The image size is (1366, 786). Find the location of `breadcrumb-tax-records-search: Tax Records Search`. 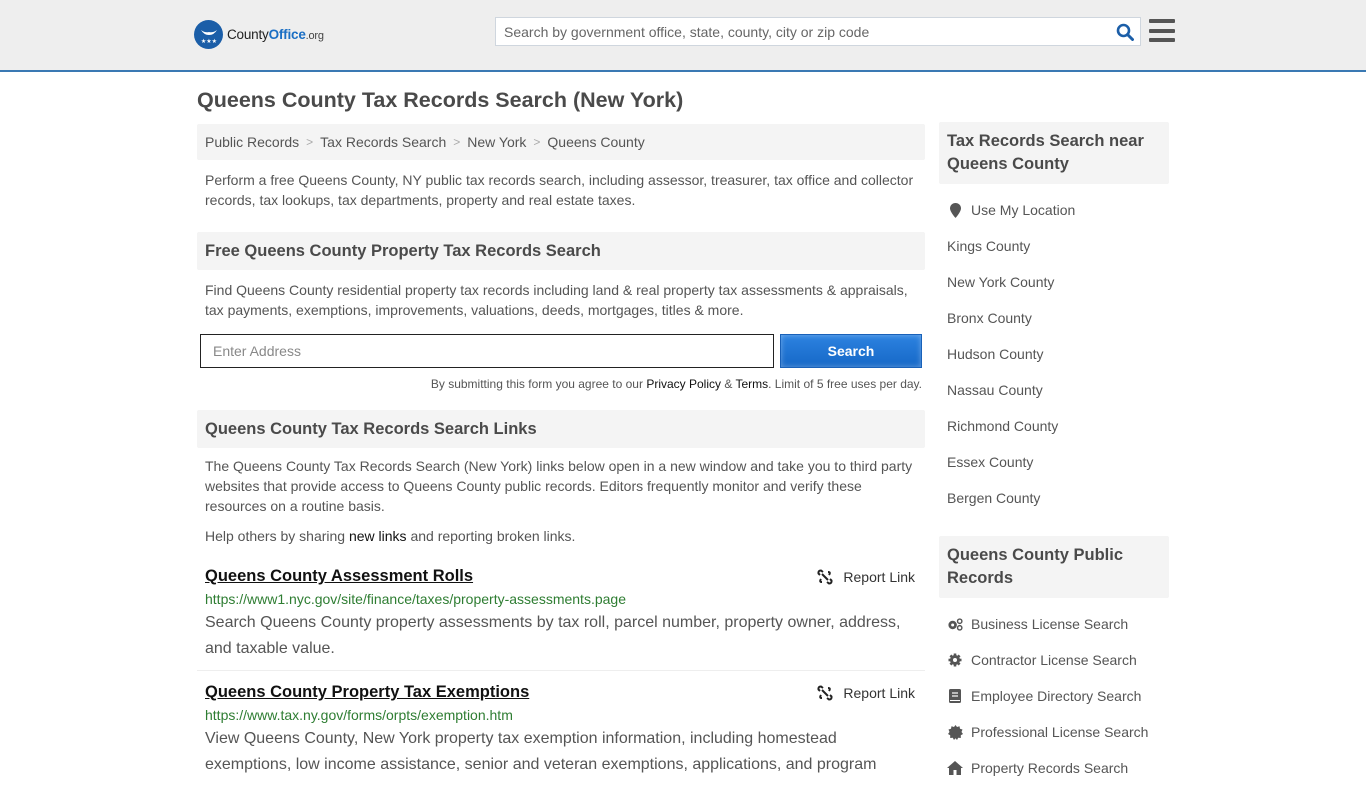

breadcrumb-tax-records-search: Tax Records Search is located at coordinates (383, 142).